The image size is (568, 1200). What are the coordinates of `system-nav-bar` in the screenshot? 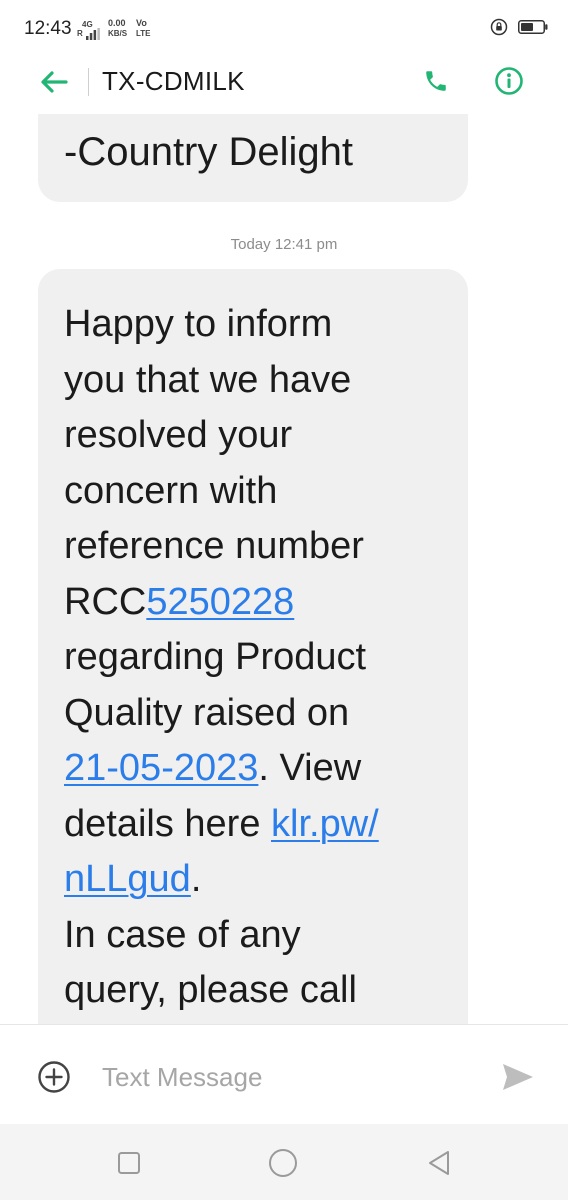 It's located at (284, 1162).